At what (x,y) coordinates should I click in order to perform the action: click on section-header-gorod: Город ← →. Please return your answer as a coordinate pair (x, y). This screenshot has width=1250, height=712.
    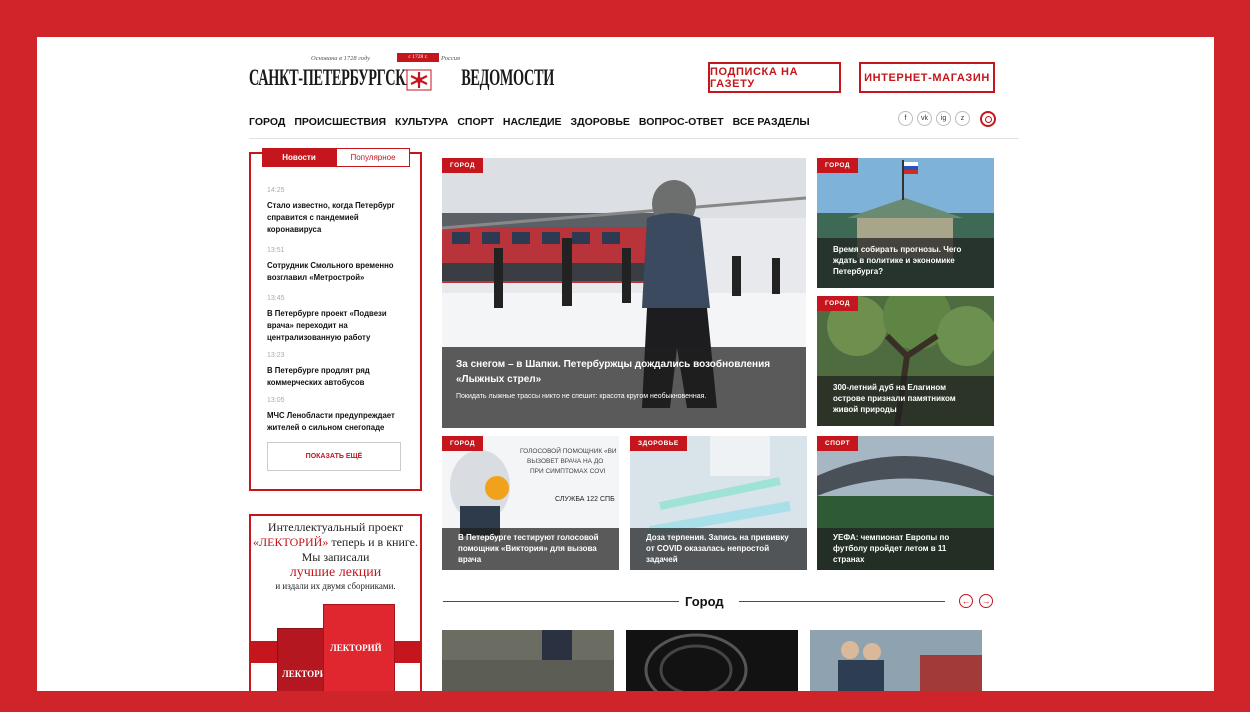
    Looking at the image, I should click on (720, 601).